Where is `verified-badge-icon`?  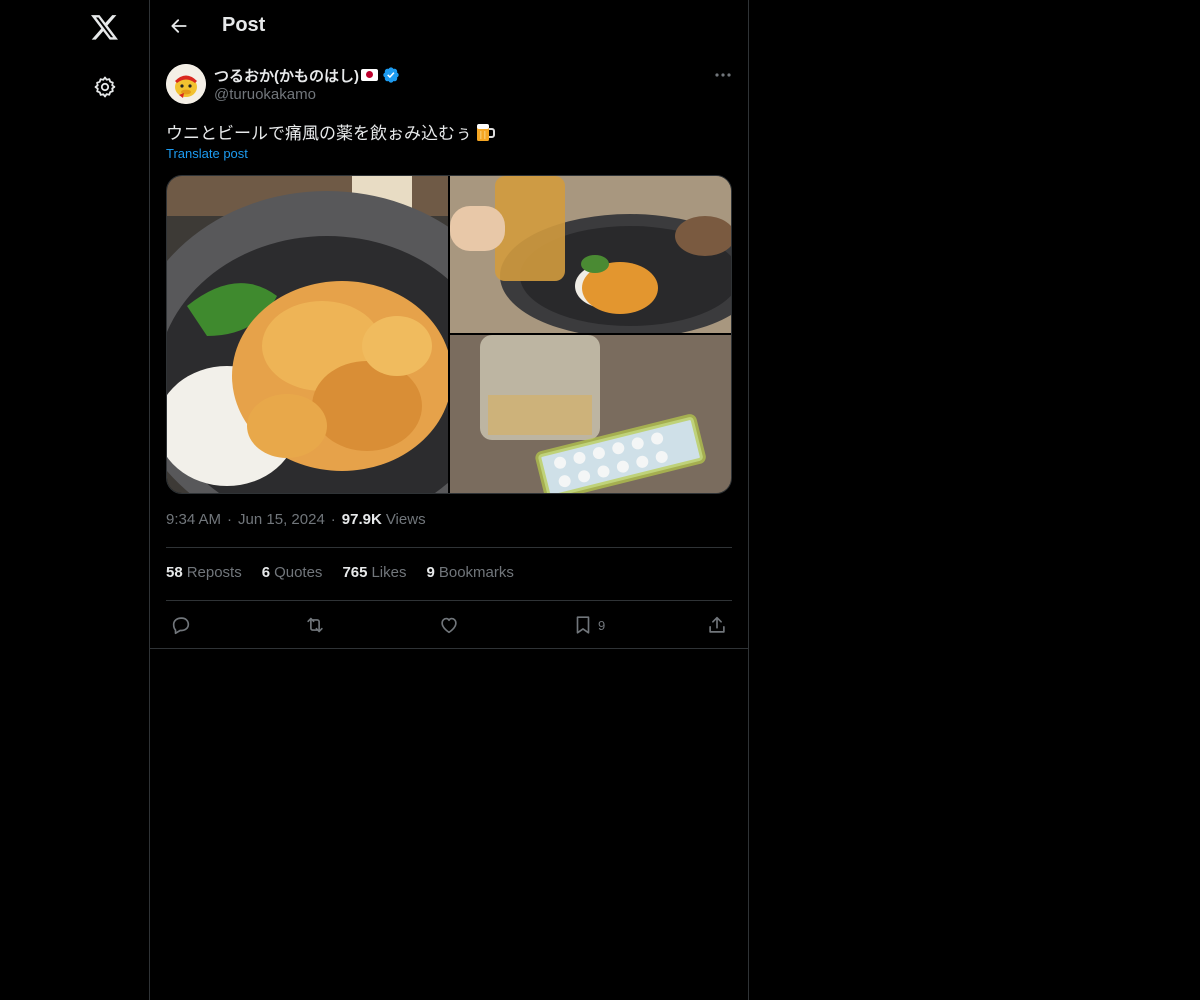
verified-badge-icon is located at coordinates (391, 75).